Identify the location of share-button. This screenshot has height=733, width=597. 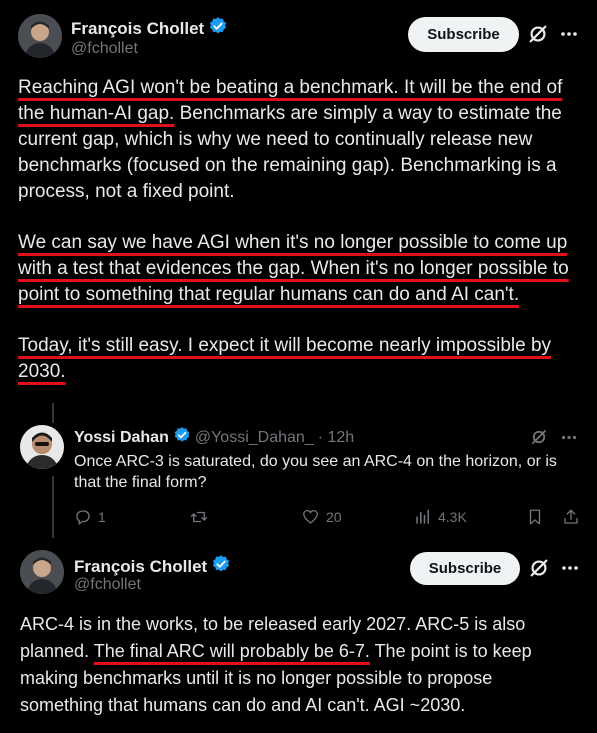
(571, 517).